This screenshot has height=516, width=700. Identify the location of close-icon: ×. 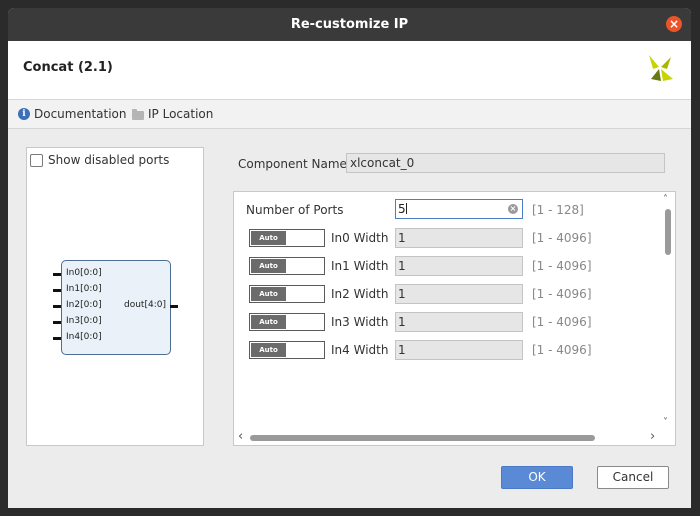
(674, 24).